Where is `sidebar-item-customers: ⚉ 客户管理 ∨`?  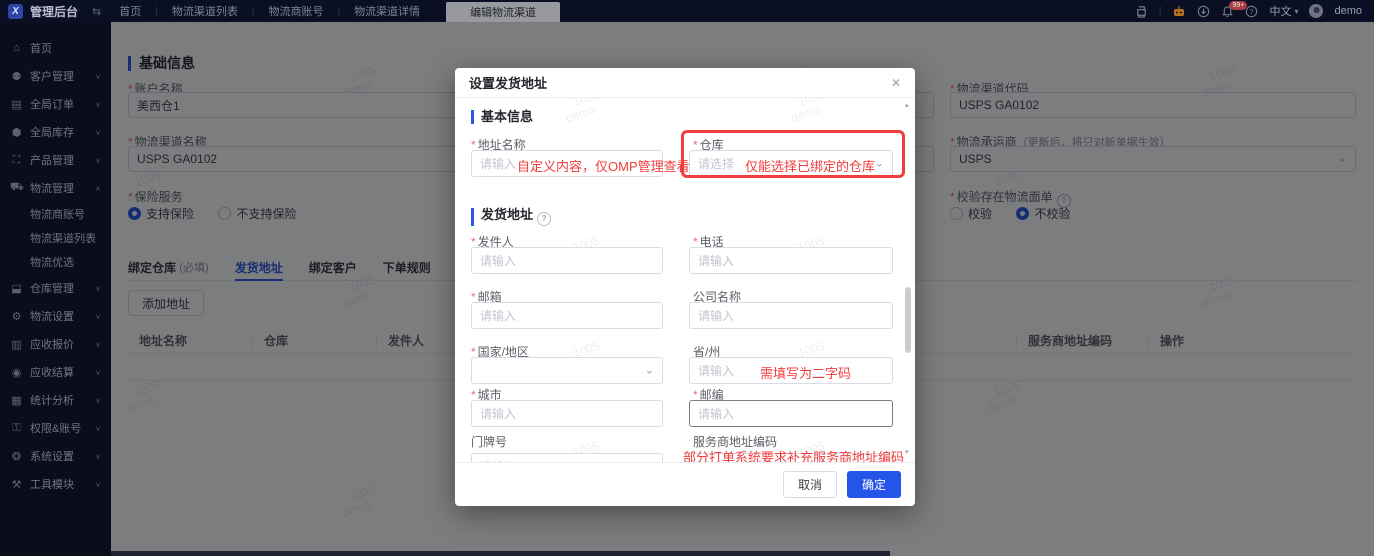
sidebar-item-customers: ⚉ 客户管理 ∨ is located at coordinates (55, 76).